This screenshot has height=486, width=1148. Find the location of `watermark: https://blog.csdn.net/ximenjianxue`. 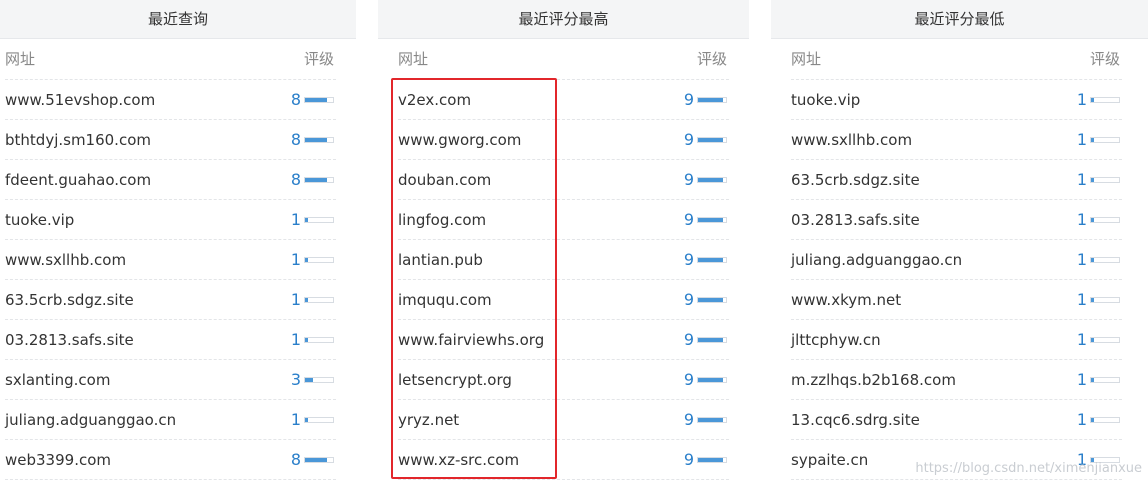

watermark: https://blog.csdn.net/ximenjianxue is located at coordinates (1028, 468).